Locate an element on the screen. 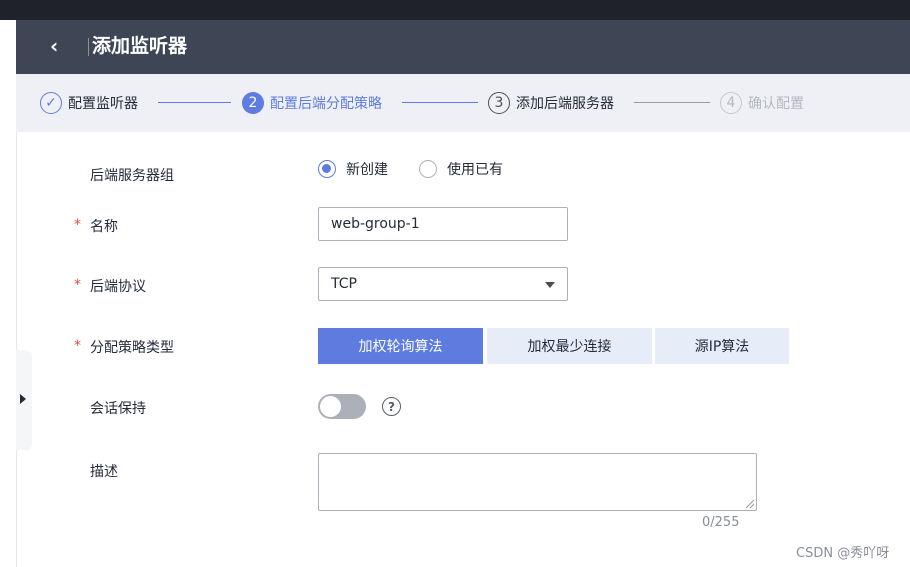  resize-grip-icon is located at coordinates (750, 504).